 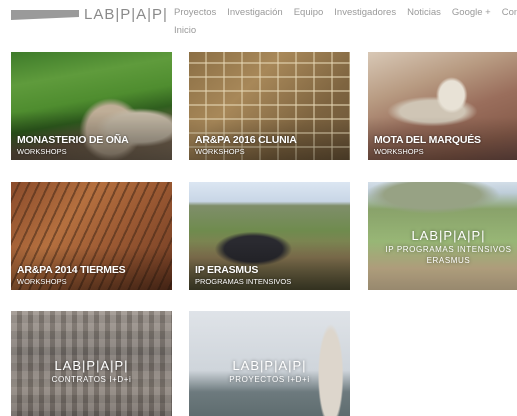 What do you see at coordinates (91, 236) in the screenshot?
I see `tile-arpa-2014-tiermes: AR&PA 2014 TIERMES WORKSHOPS` at bounding box center [91, 236].